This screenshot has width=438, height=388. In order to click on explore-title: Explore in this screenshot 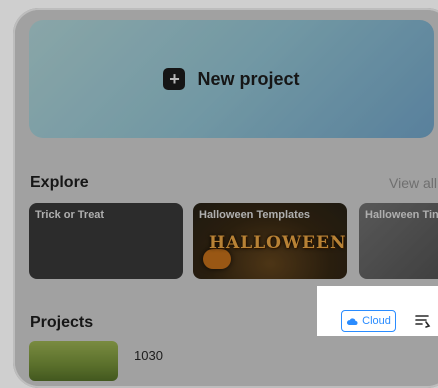, I will do `click(59, 182)`.